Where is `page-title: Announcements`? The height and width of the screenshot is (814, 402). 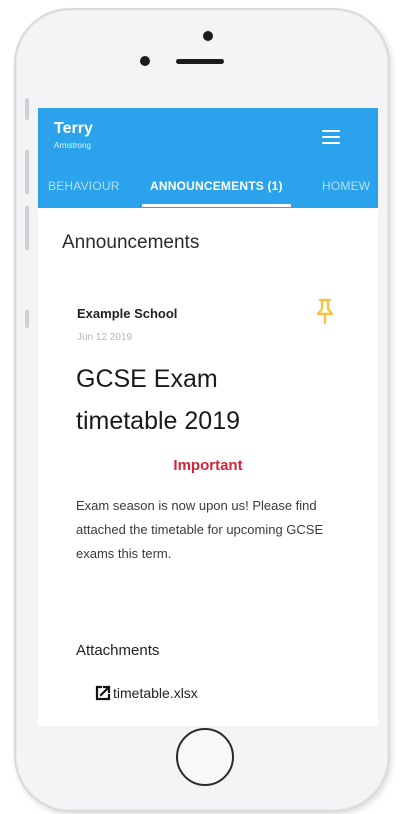
page-title: Announcements is located at coordinates (131, 242).